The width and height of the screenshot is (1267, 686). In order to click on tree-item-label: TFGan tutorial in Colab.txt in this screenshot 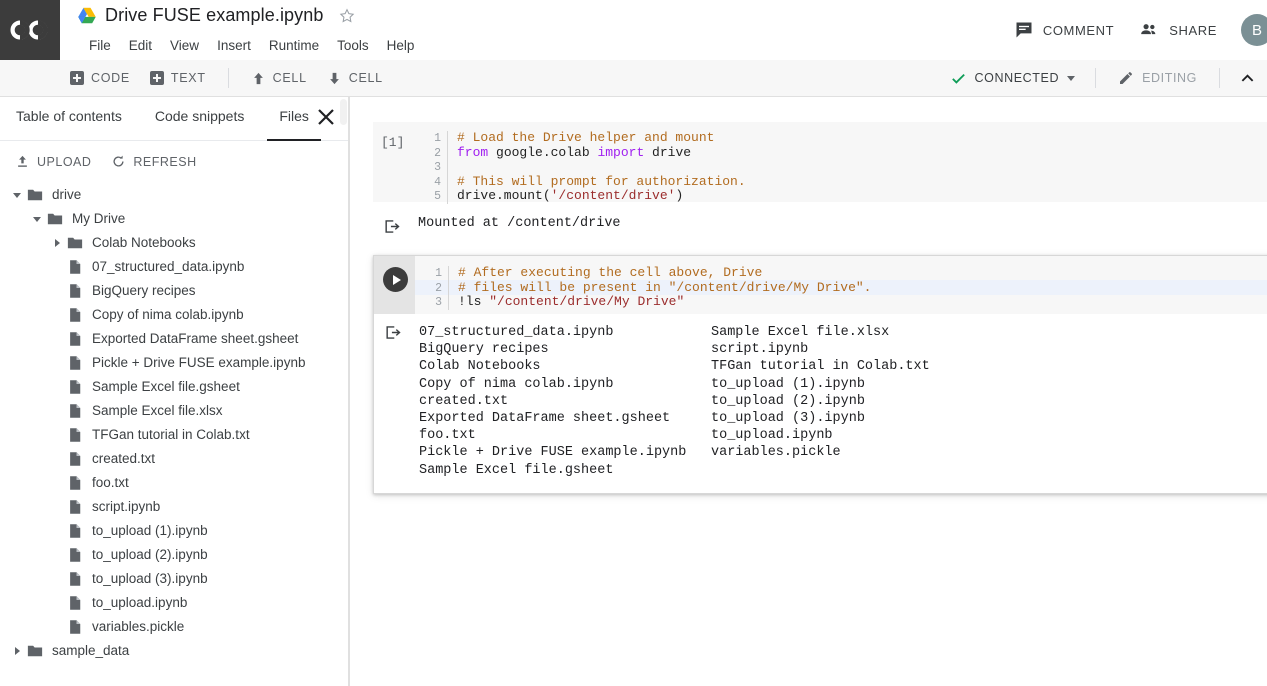, I will do `click(171, 435)`.